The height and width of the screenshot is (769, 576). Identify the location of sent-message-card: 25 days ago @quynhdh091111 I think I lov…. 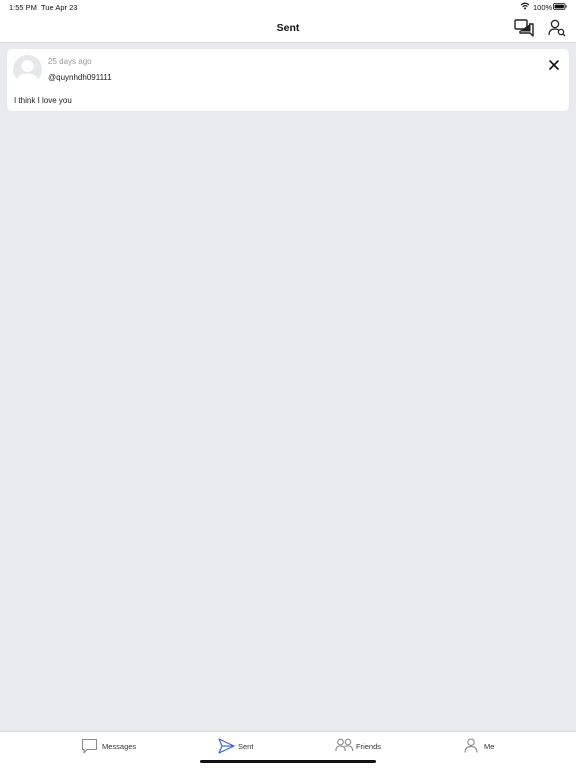
(288, 80).